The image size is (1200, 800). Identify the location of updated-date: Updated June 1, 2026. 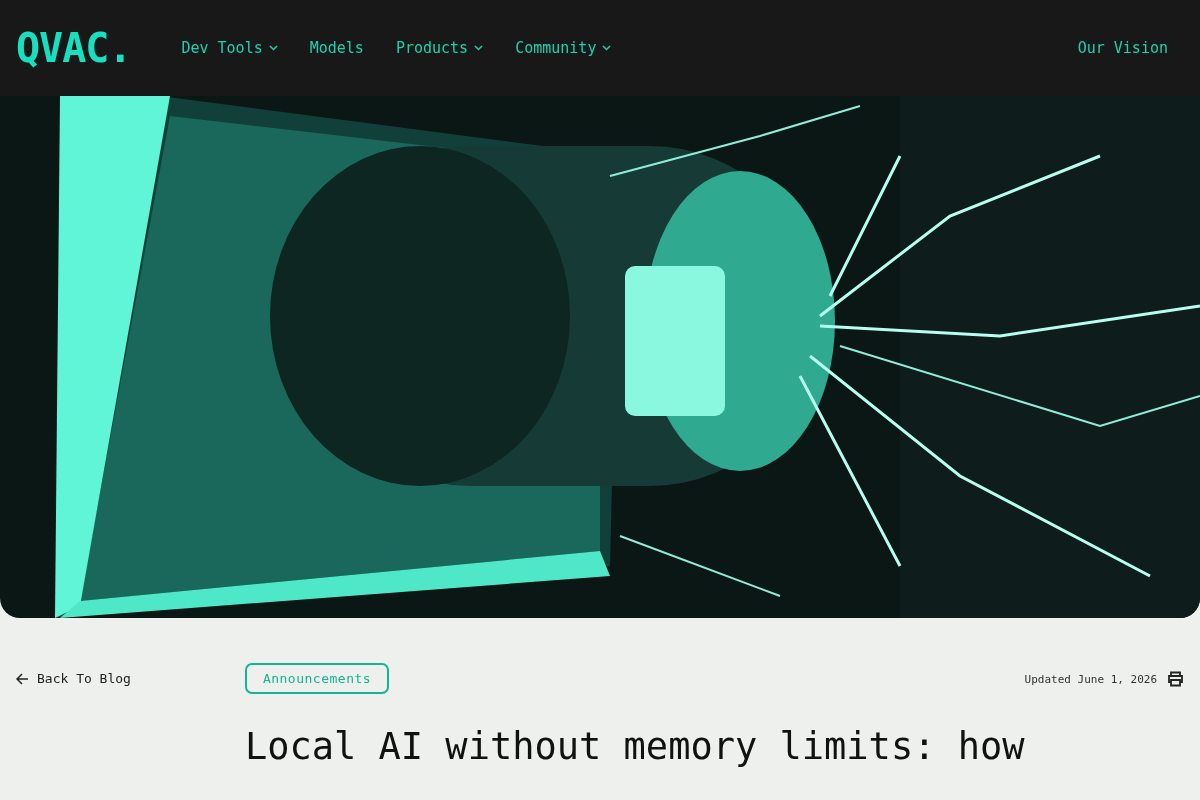
(1090, 679).